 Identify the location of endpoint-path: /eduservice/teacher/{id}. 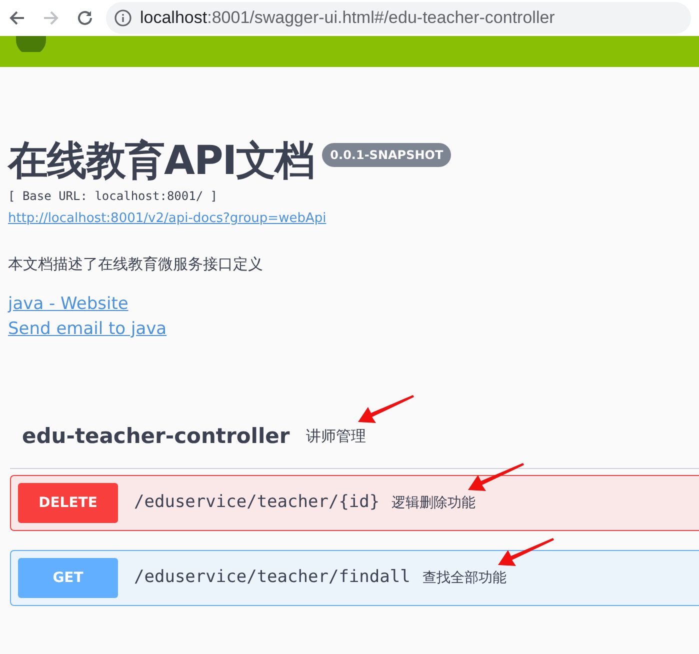
(257, 502).